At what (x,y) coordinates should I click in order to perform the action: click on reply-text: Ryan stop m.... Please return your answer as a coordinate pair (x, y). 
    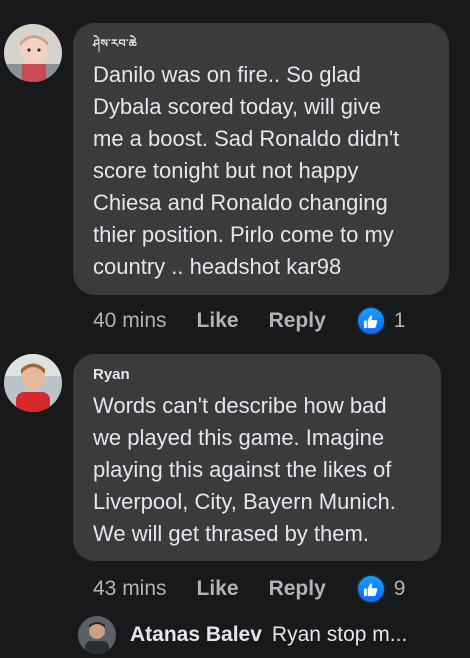
    Looking at the image, I should click on (339, 634).